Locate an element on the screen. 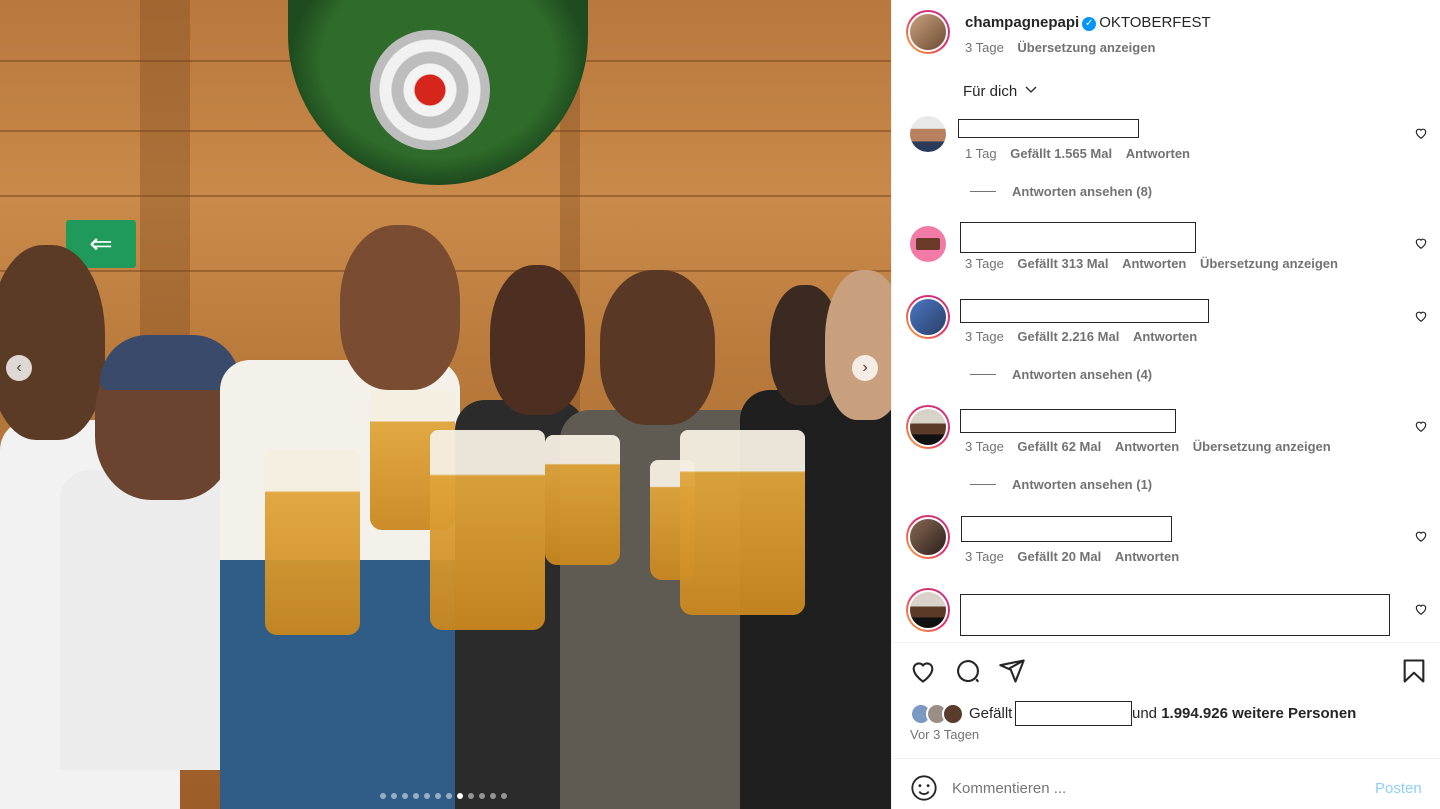 This screenshot has width=1440, height=809. likes-prefix: Gefällt is located at coordinates (991, 713).